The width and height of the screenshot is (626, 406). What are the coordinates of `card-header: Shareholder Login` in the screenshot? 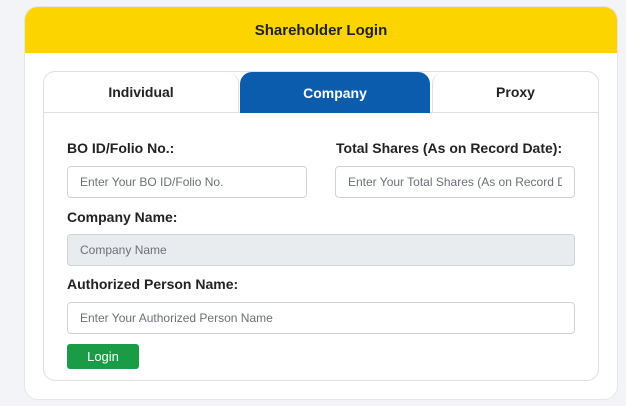 It's located at (321, 30).